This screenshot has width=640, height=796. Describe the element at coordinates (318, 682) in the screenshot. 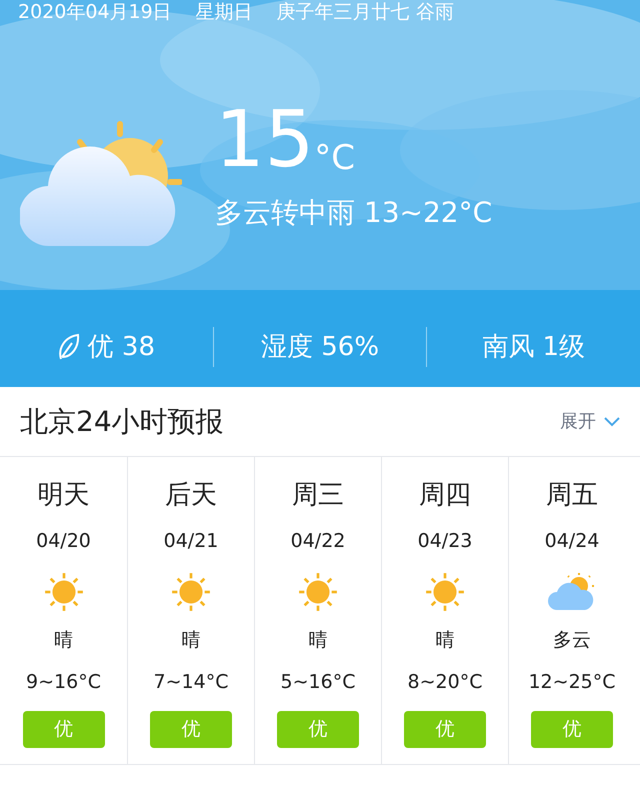

I see `temperature-range: 5~16°C` at that location.